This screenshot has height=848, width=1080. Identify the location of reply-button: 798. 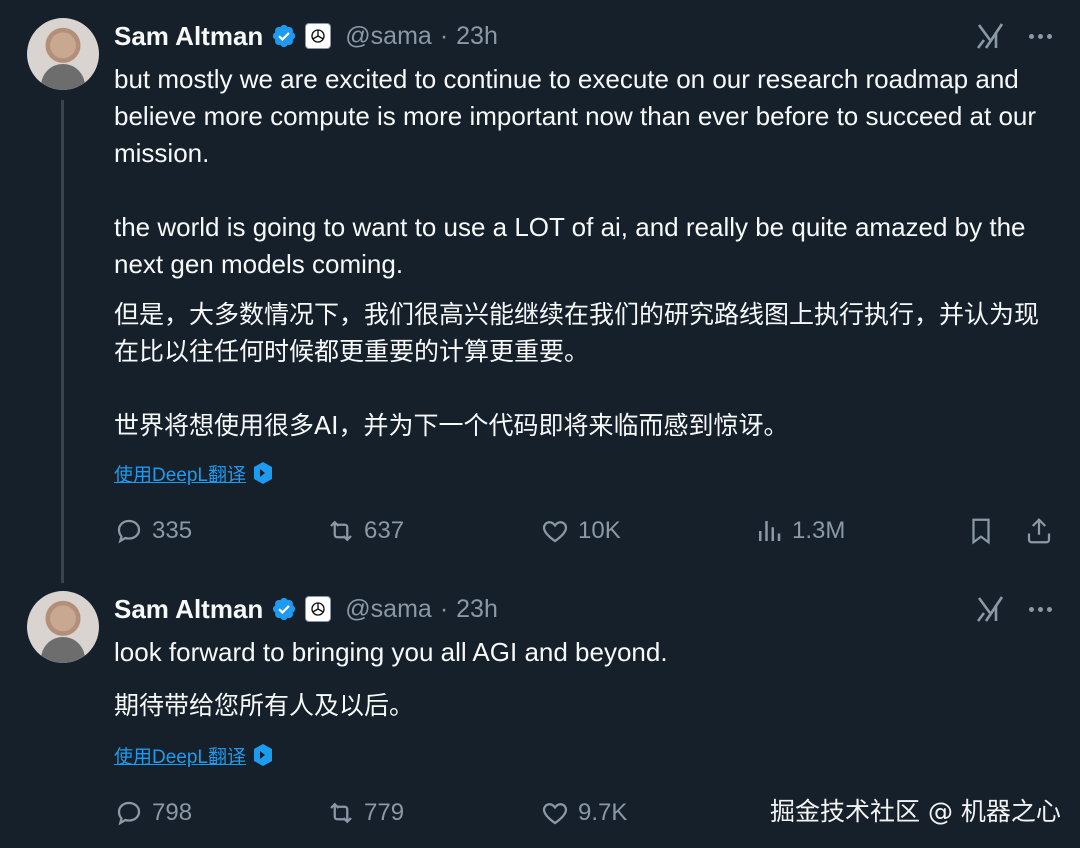
(153, 813).